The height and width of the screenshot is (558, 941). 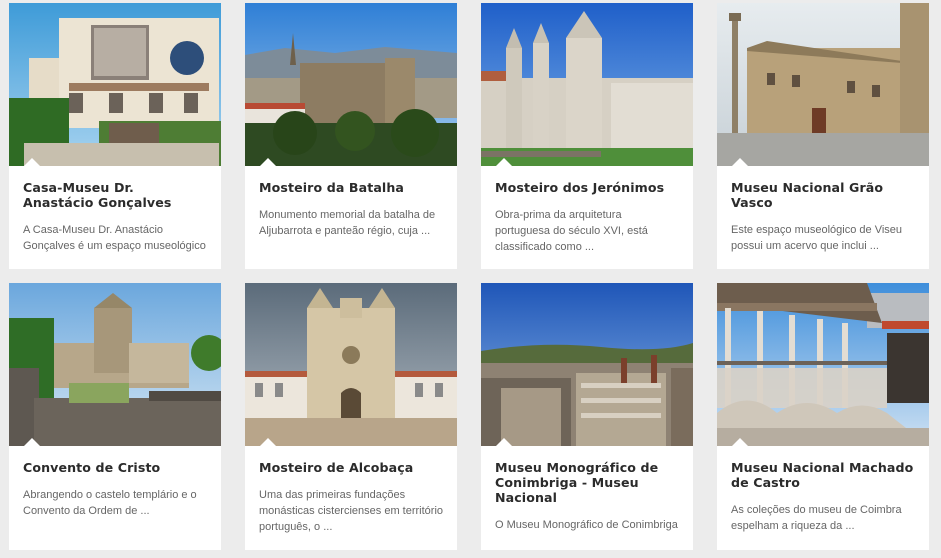 I want to click on conimbriga-ruins-photo, so click(x=587, y=364).